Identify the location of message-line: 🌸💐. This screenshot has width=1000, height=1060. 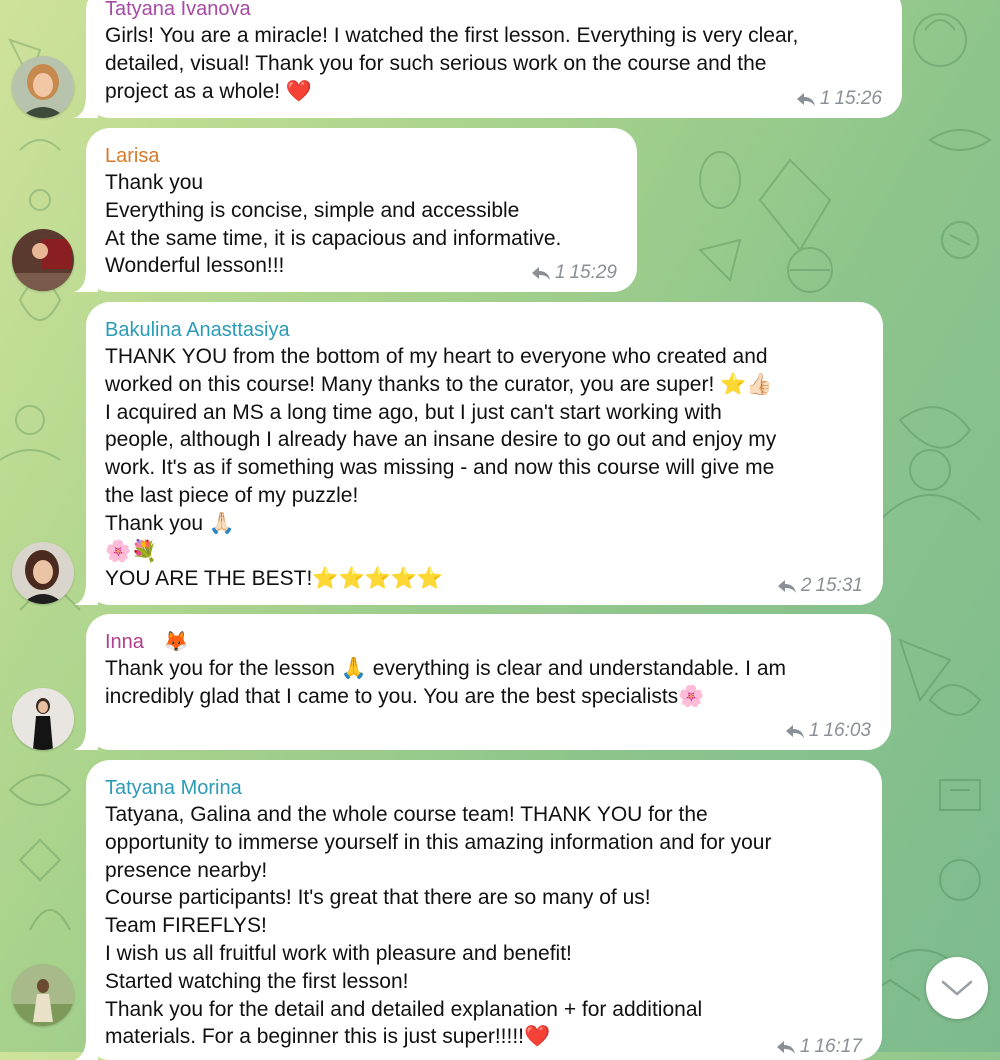
(131, 551).